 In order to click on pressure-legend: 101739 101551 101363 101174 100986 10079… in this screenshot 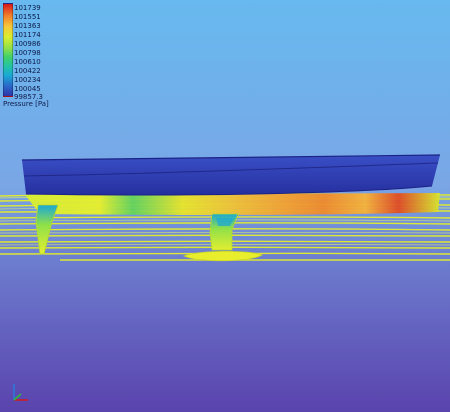, I will do `click(33, 58)`.